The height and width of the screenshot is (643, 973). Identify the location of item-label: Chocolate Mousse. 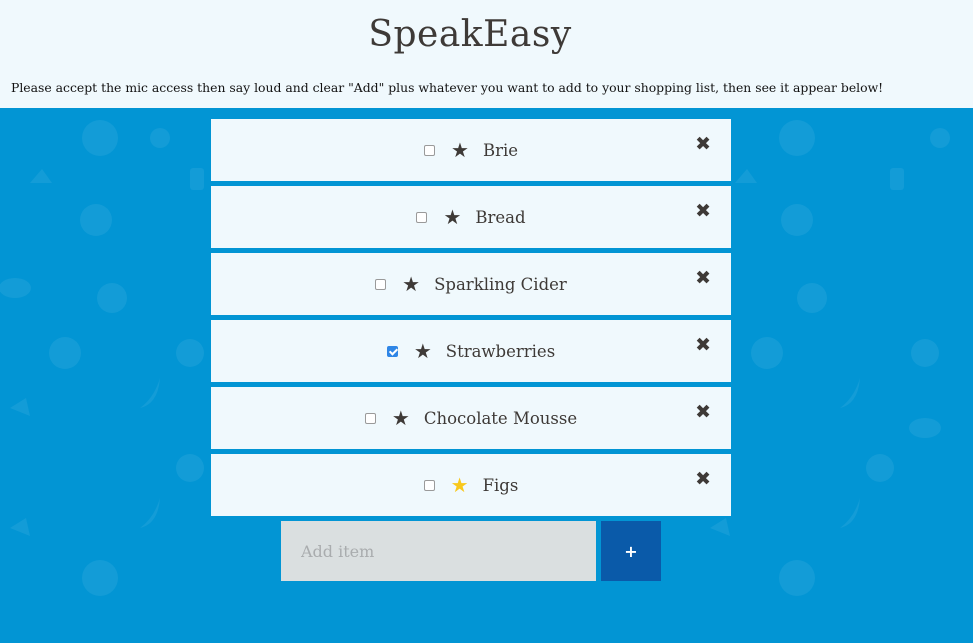
(500, 418).